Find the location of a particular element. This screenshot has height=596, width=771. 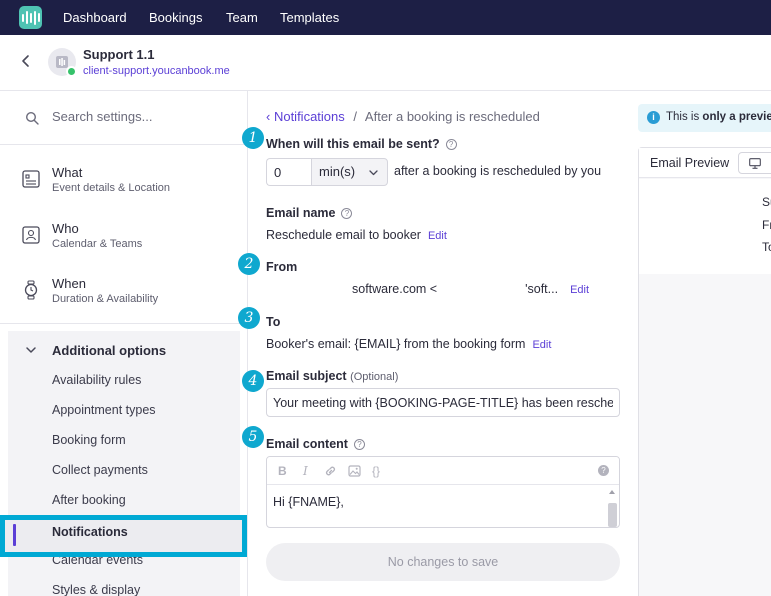

email-subject-input is located at coordinates (443, 402).